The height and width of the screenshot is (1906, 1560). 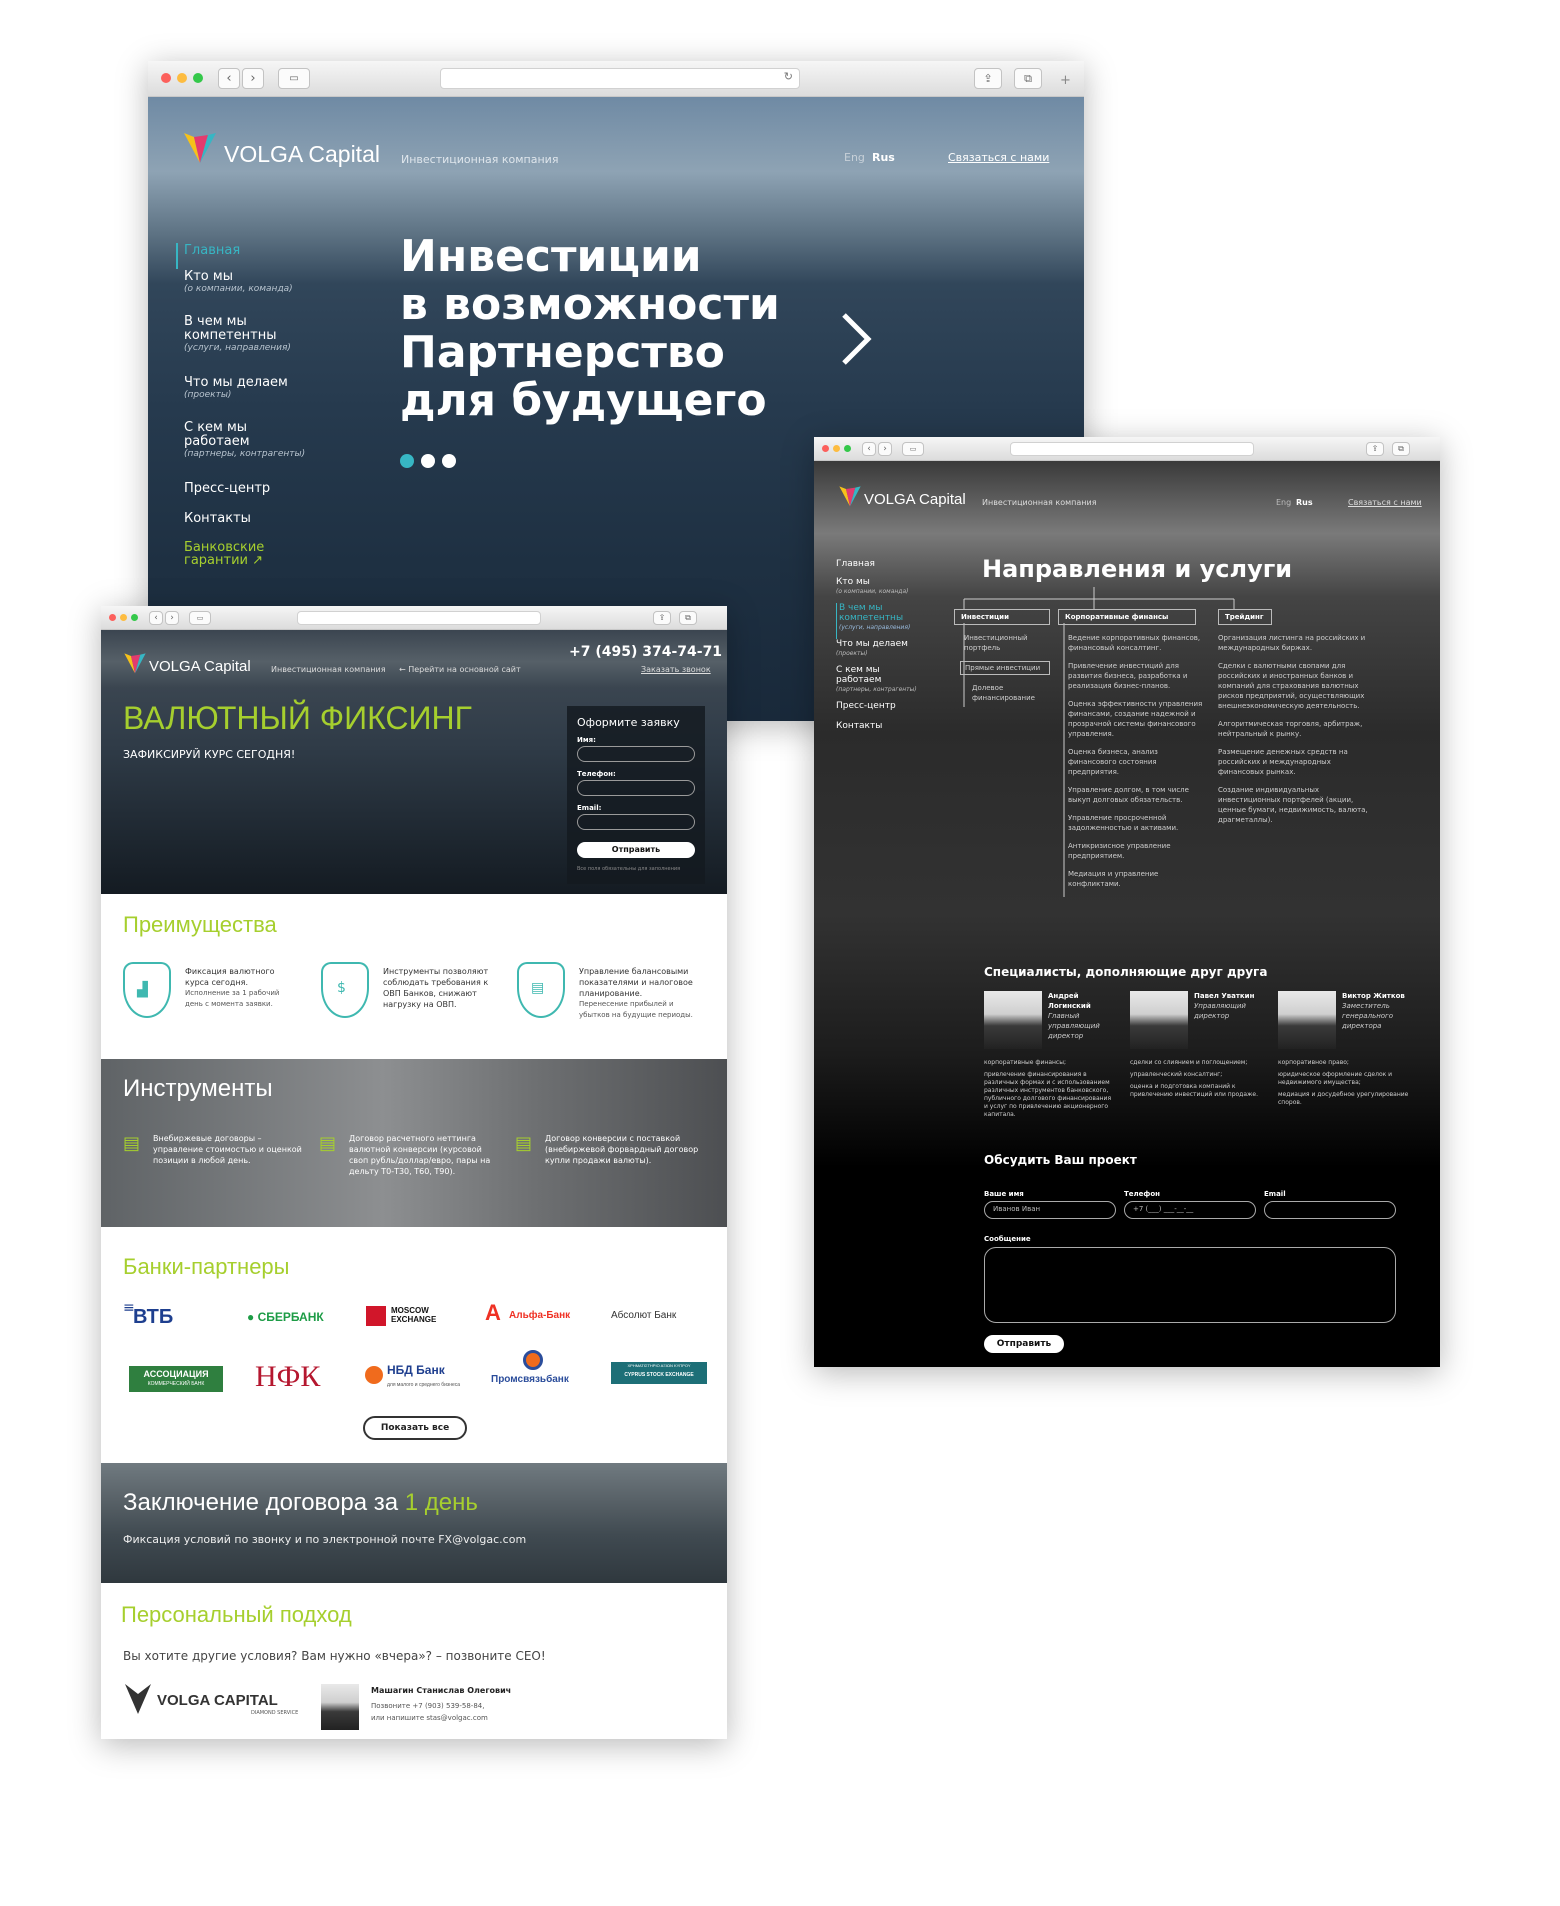 What do you see at coordinates (1002, 693) in the screenshot?
I see `service-item: Долевое финансирование` at bounding box center [1002, 693].